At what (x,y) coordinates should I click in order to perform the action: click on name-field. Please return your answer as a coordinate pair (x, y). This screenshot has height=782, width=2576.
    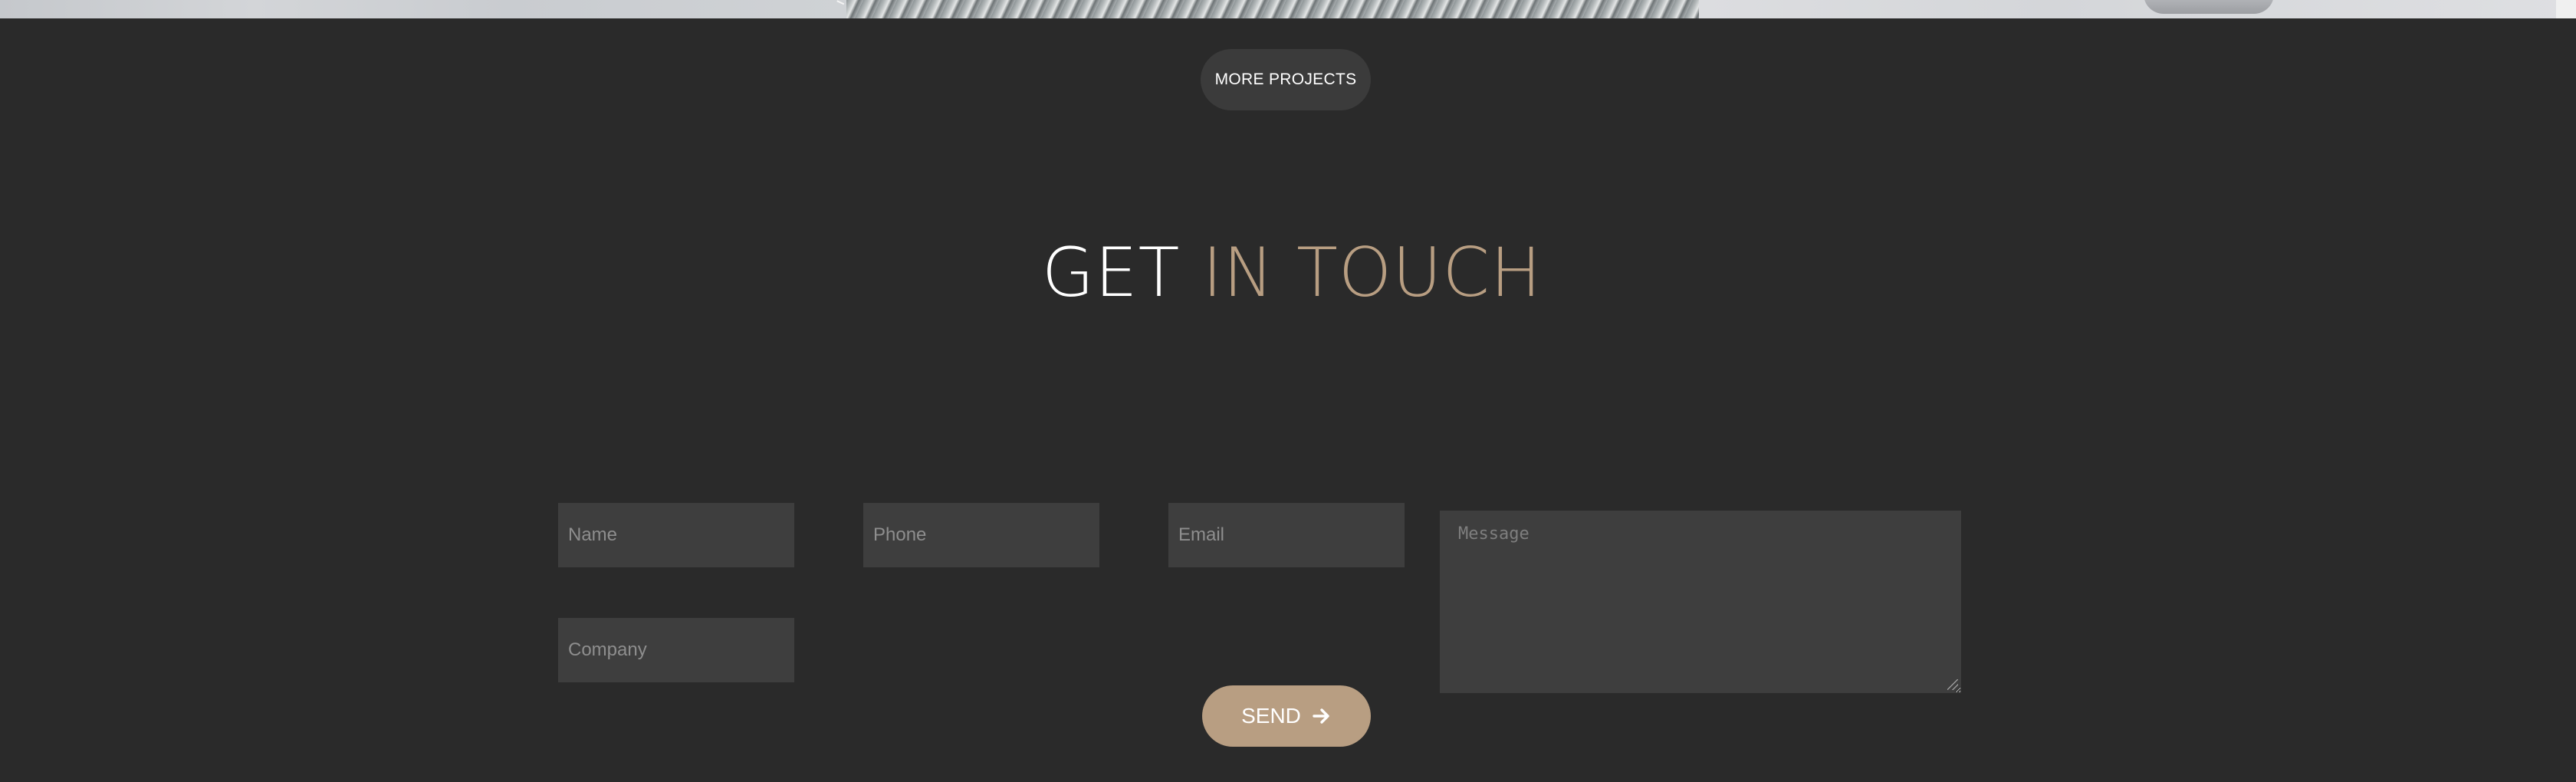
    Looking at the image, I should click on (676, 535).